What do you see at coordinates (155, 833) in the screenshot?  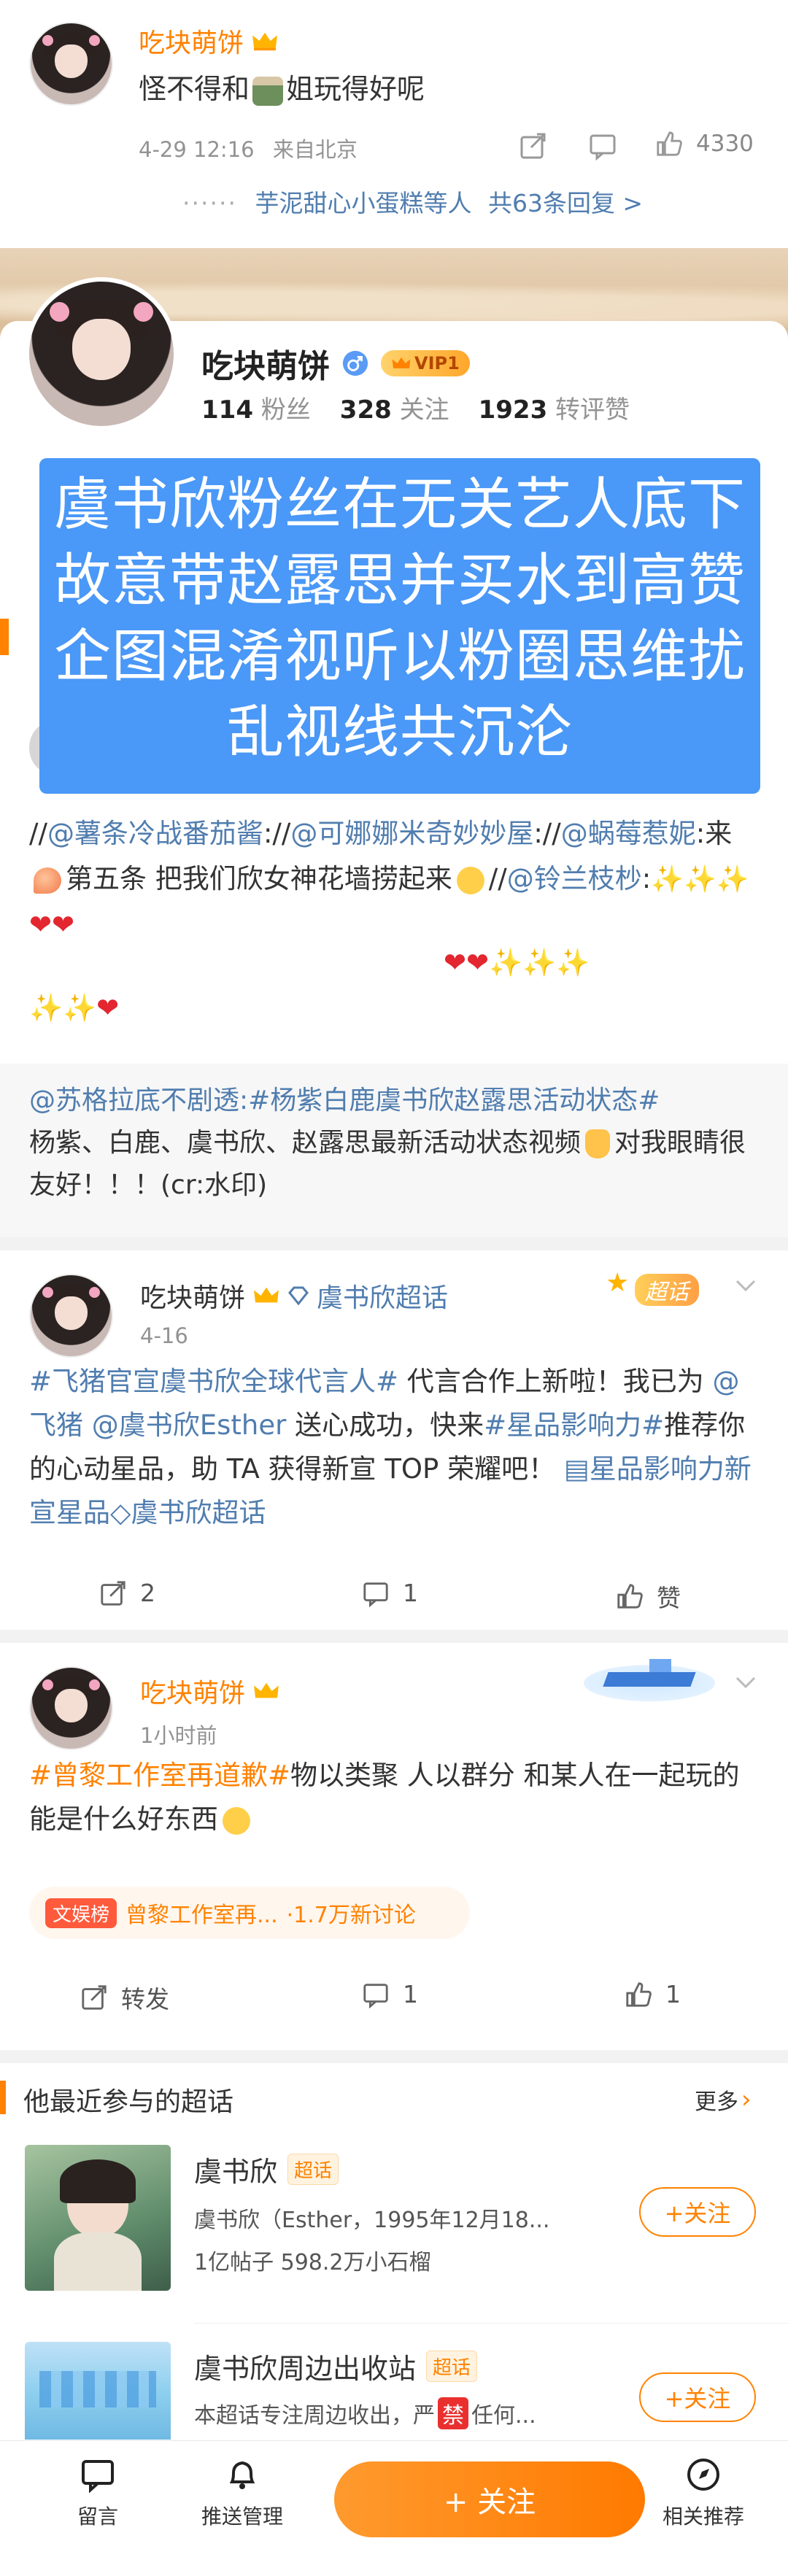 I see `mention-link: @薯条冷战番茄酱` at bounding box center [155, 833].